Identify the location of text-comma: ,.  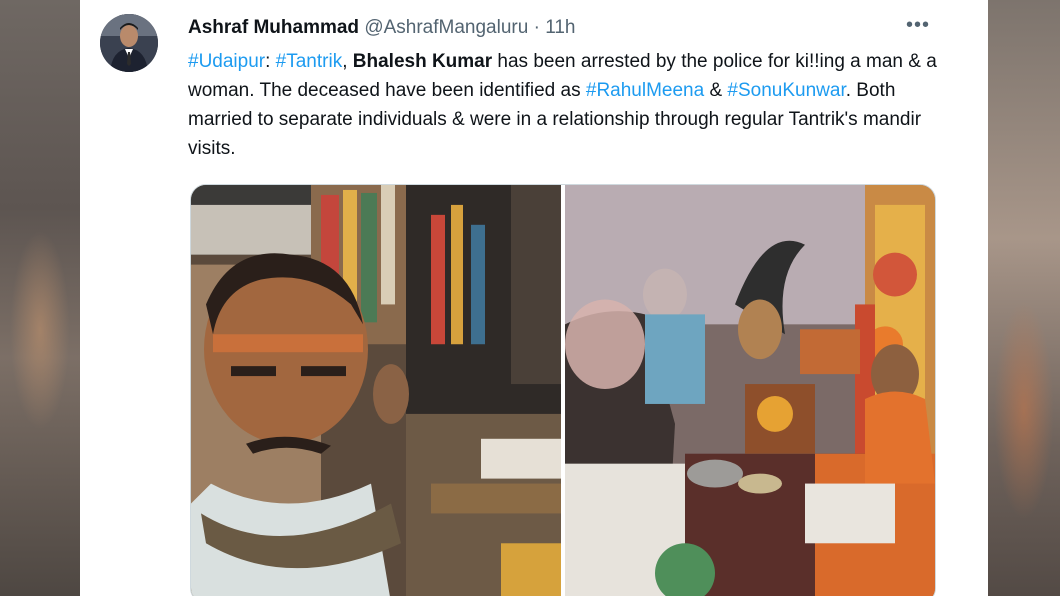
(347, 61).